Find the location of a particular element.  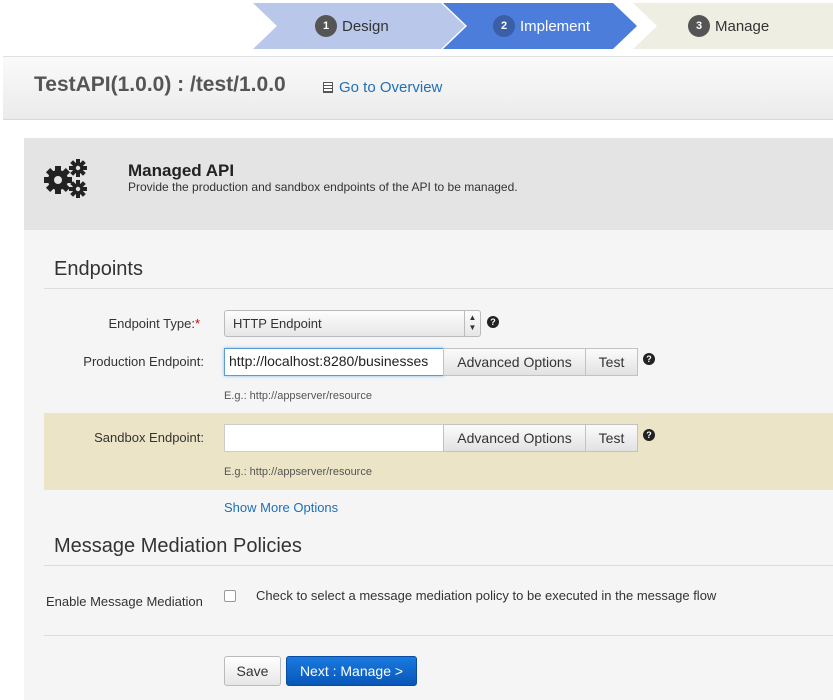

step-design: 1 Design is located at coordinates (359, 26).